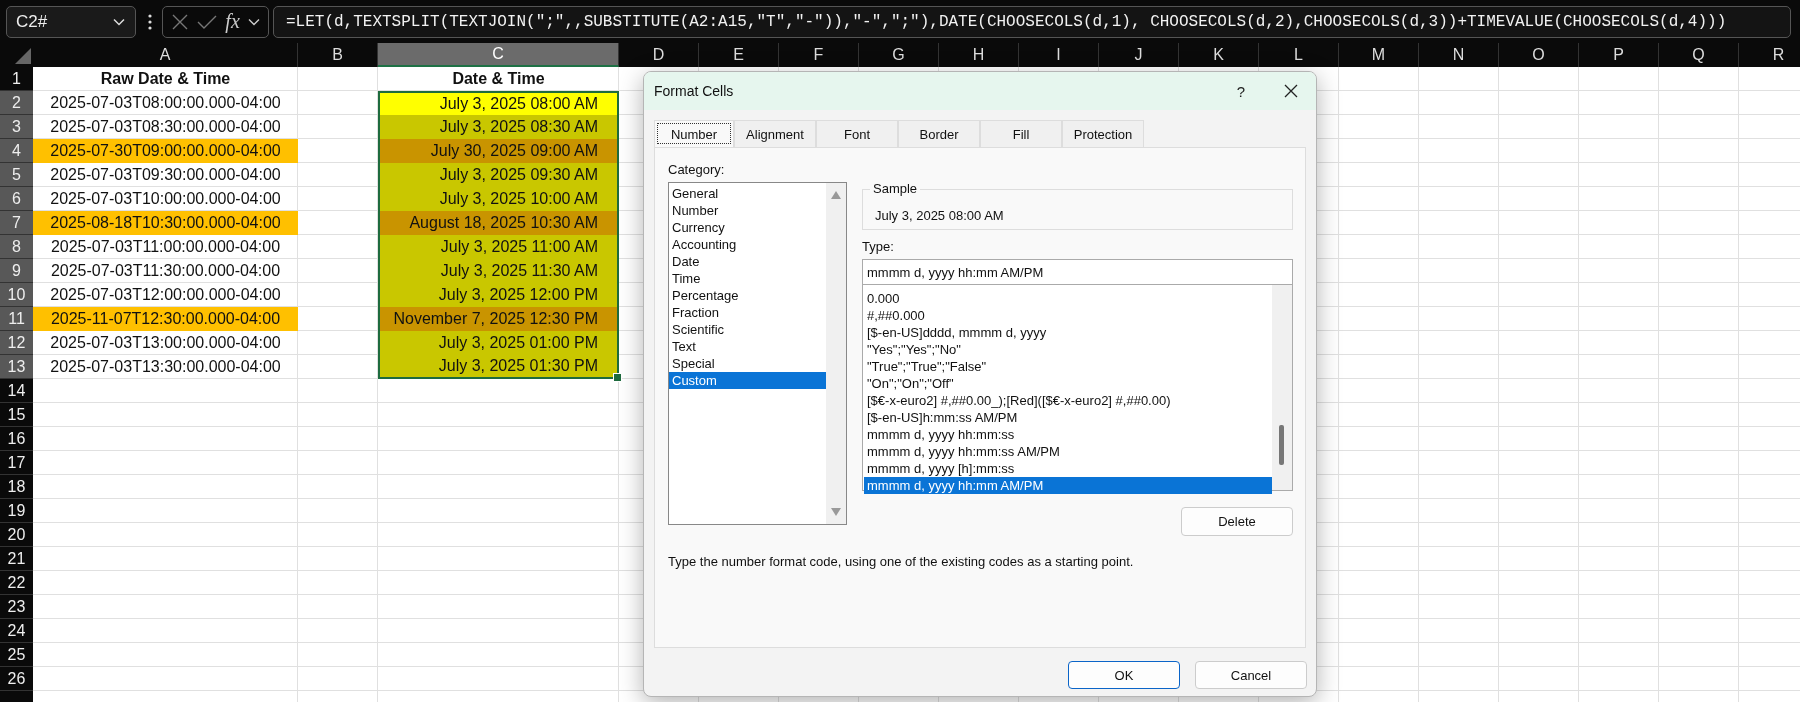  Describe the element at coordinates (1068, 417) in the screenshot. I see `list-item: [$-en-US]h:mm:ss AM/PM` at that location.